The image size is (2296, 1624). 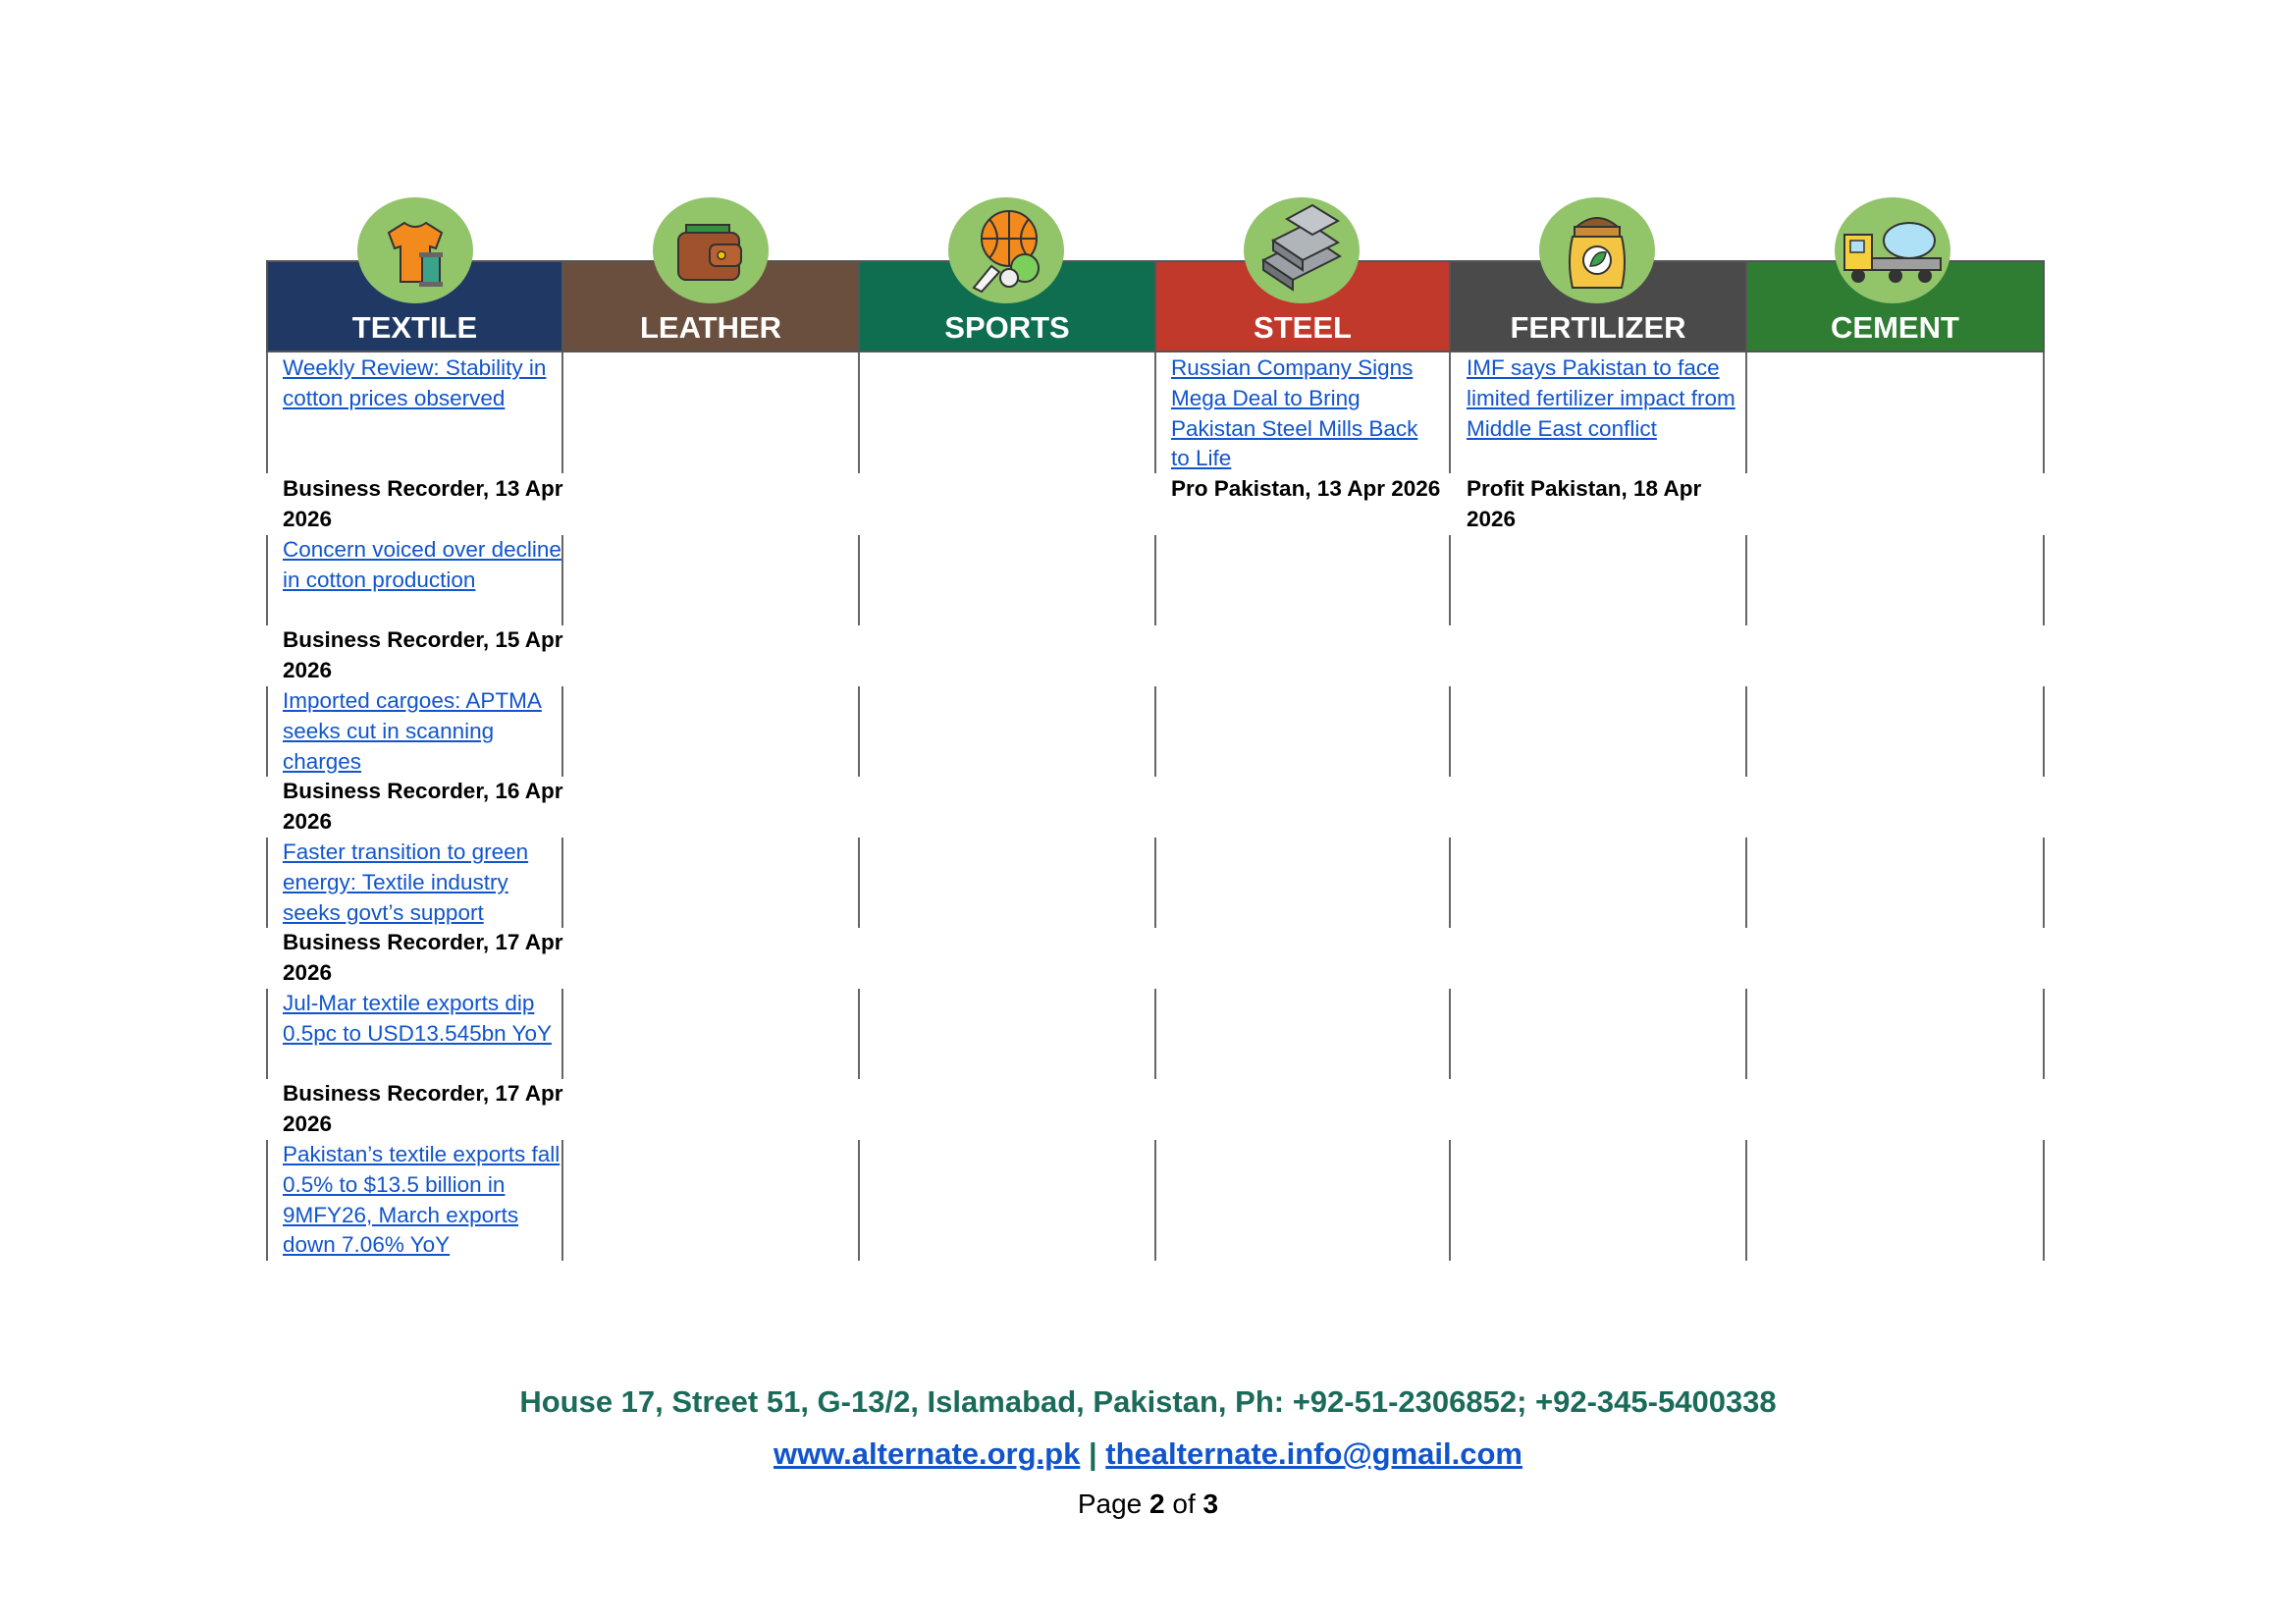 What do you see at coordinates (1210, 1504) in the screenshot?
I see `page-total: 3` at bounding box center [1210, 1504].